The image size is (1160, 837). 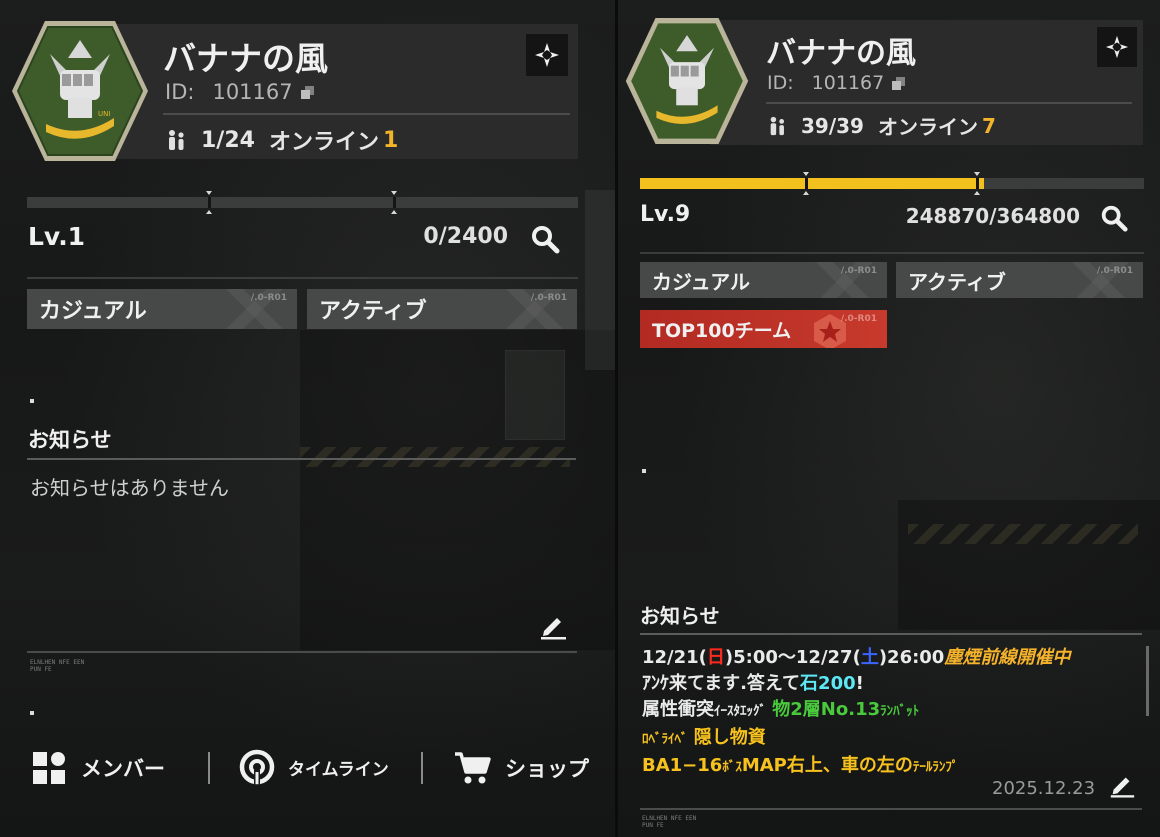 I want to click on notice-text: )5:00〜12/27(, so click(x=792, y=657).